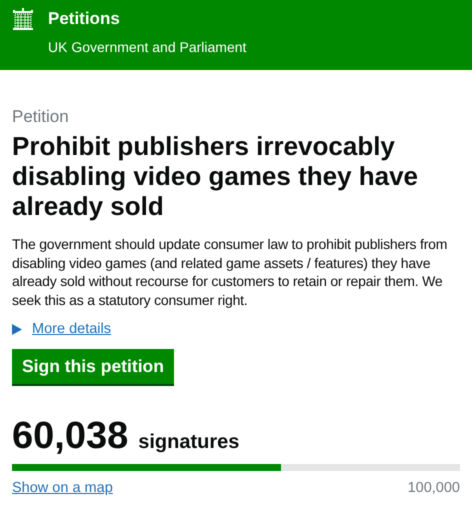 This screenshot has height=512, width=472. What do you see at coordinates (41, 117) in the screenshot?
I see `petition-label: Petition` at bounding box center [41, 117].